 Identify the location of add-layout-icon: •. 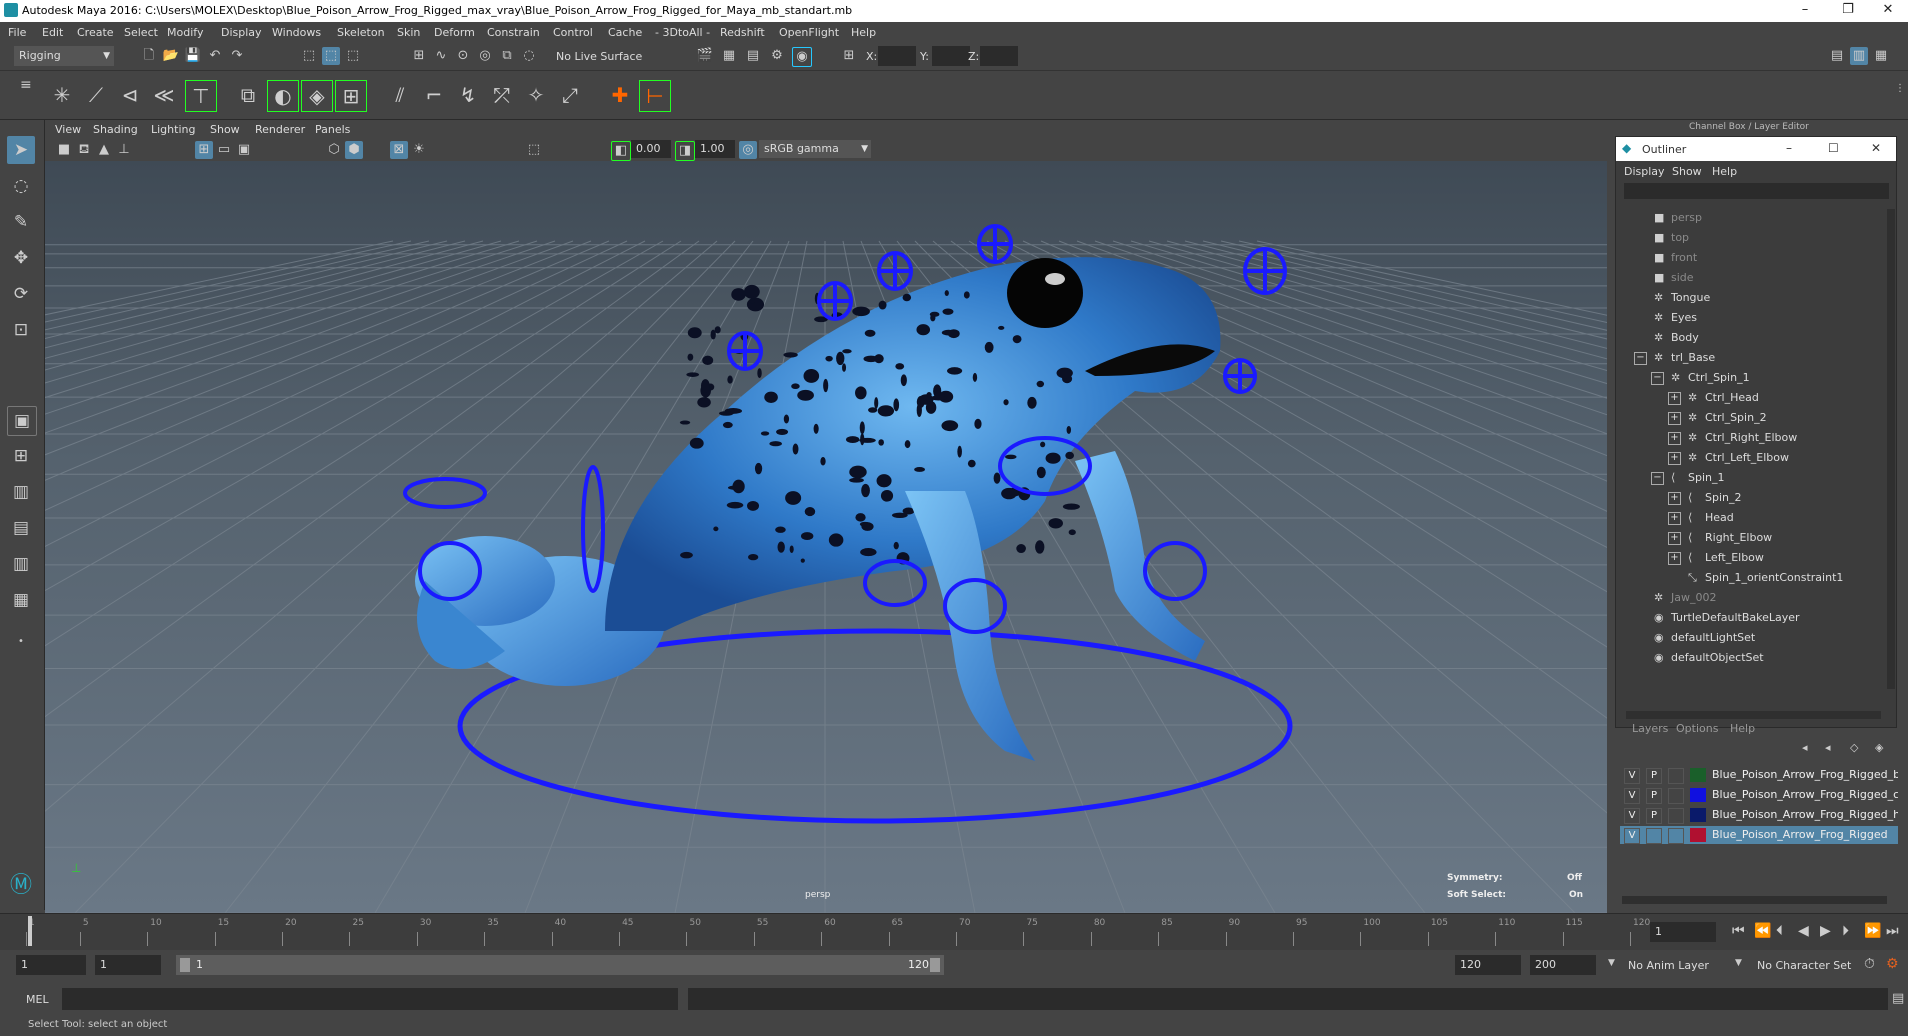
(21, 642).